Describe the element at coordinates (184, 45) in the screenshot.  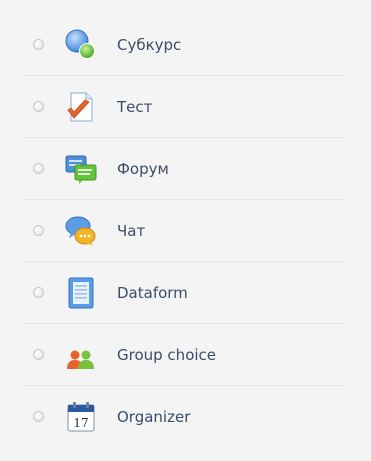
I see `activity-option-subcourse: Субкурс` at that location.